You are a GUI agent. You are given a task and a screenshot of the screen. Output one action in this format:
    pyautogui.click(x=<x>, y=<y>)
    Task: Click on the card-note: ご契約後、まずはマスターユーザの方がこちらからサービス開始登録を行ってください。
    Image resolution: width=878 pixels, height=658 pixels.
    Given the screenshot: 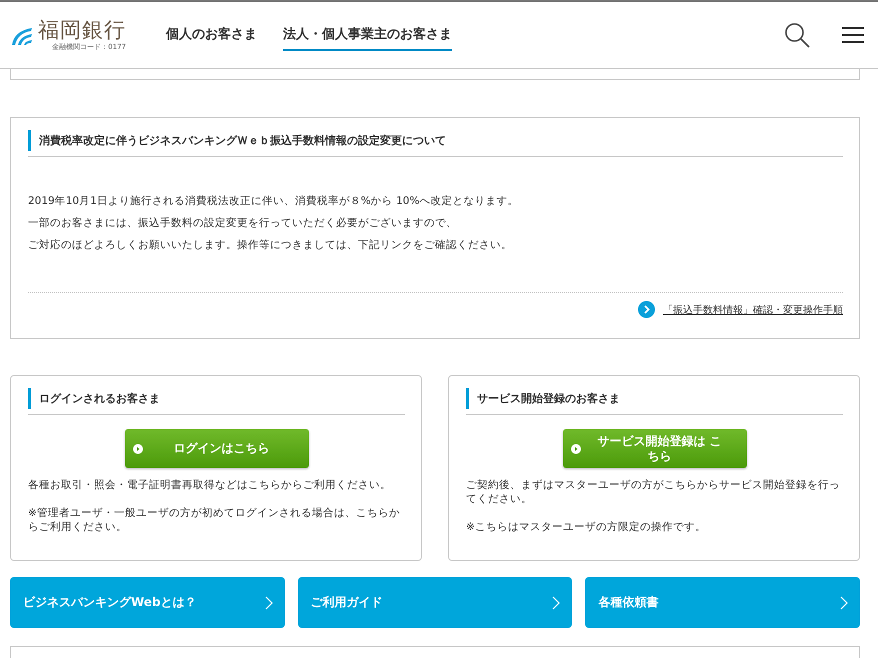 What is the action you would take?
    pyautogui.click(x=653, y=492)
    